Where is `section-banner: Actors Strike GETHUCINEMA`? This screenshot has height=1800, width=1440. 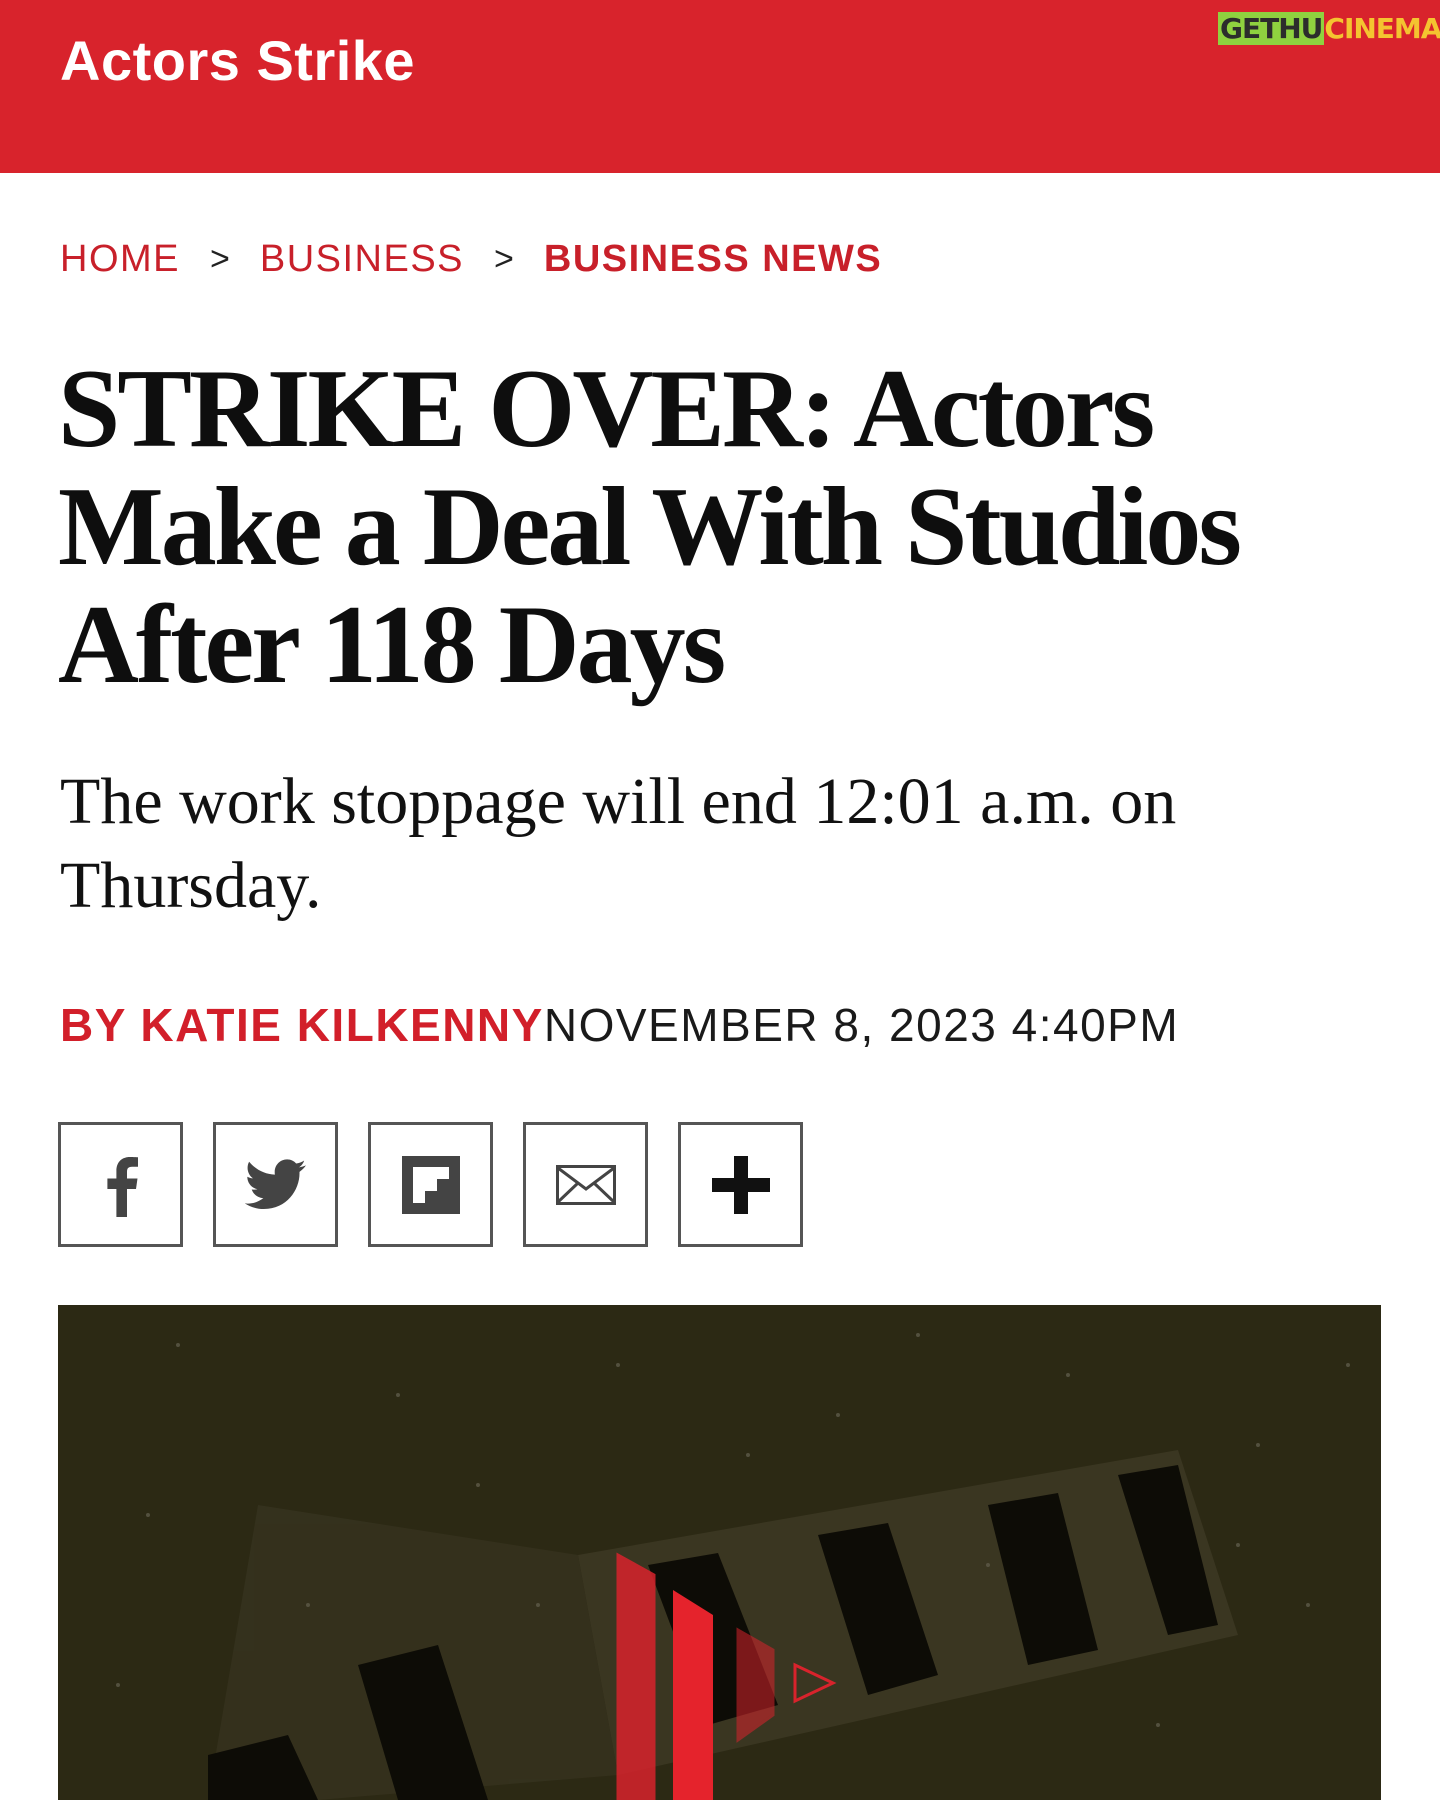
section-banner: Actors Strike GETHUCINEMA is located at coordinates (720, 86).